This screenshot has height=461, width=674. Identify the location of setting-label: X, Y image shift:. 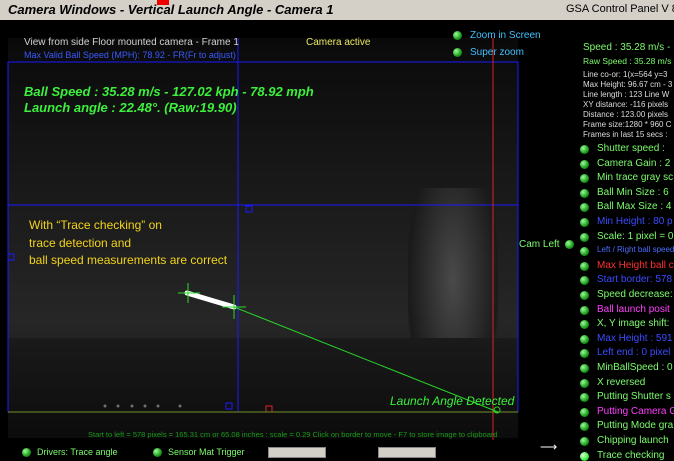
(633, 323).